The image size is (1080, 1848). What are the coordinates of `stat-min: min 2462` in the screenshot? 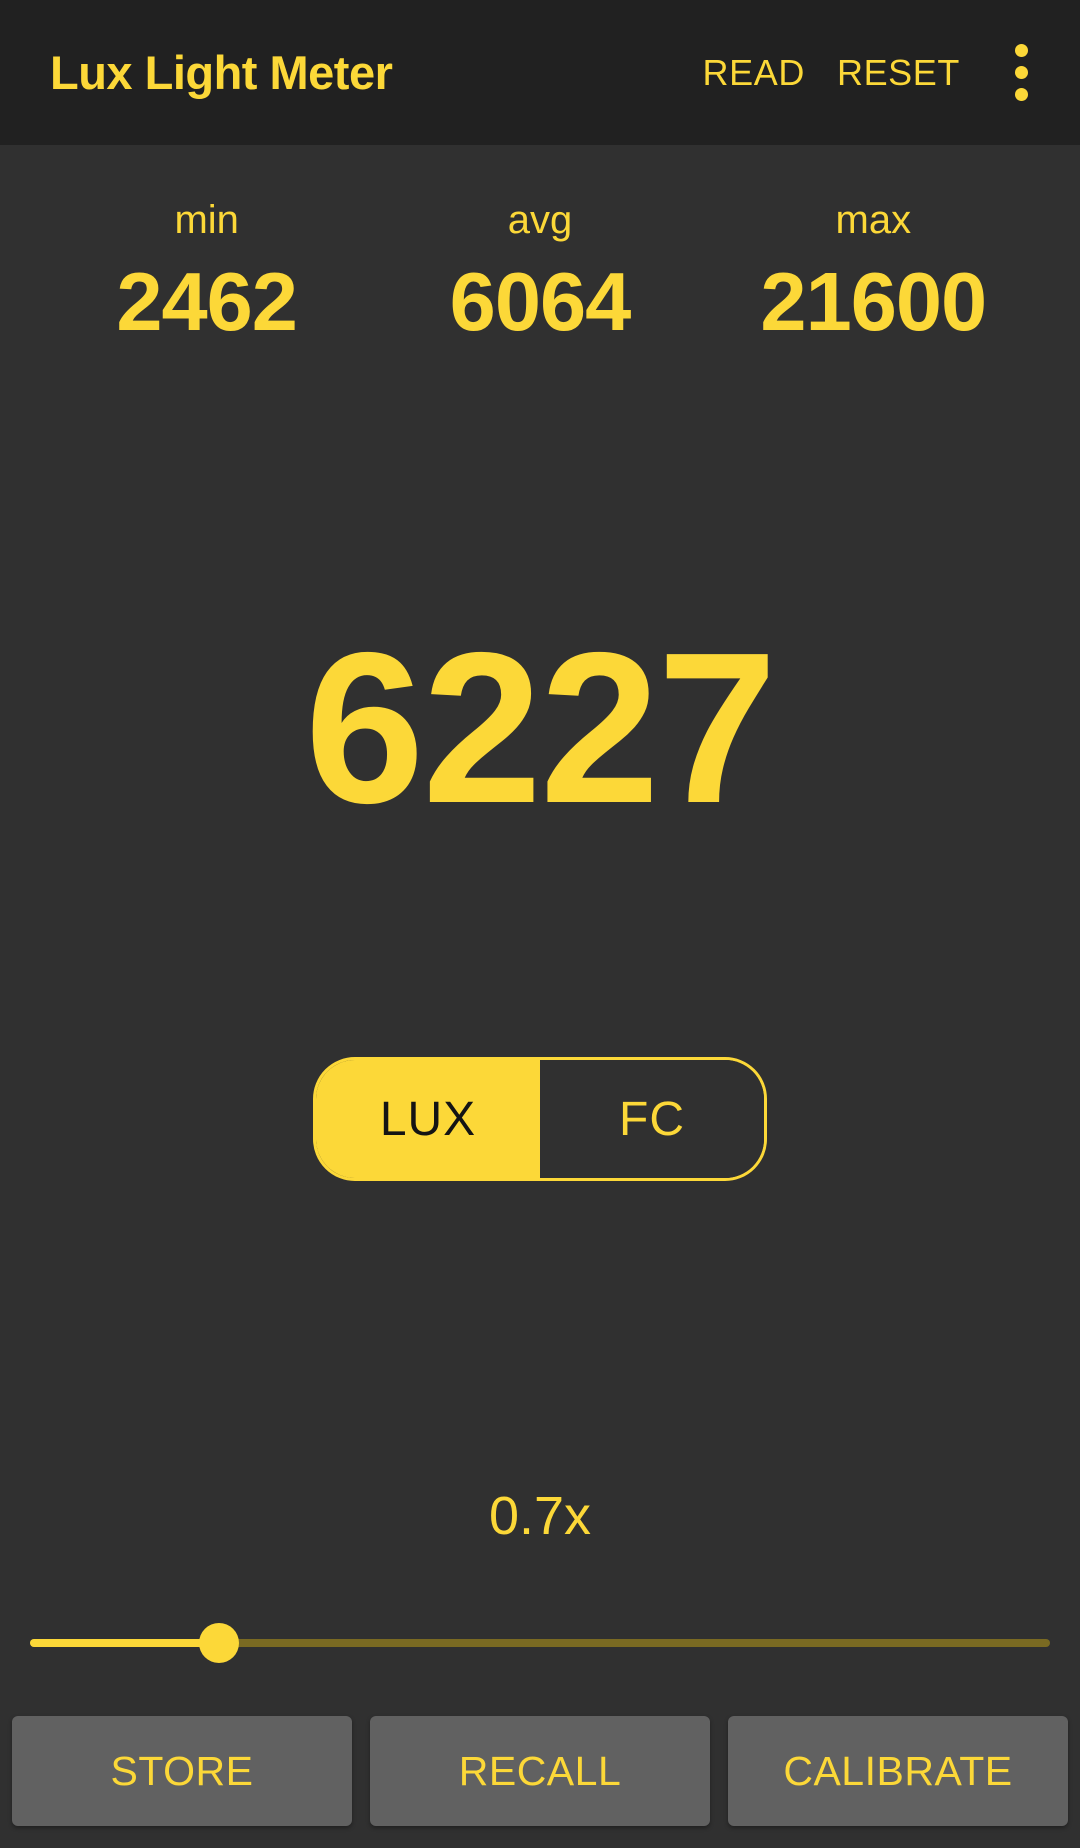 It's located at (206, 272).